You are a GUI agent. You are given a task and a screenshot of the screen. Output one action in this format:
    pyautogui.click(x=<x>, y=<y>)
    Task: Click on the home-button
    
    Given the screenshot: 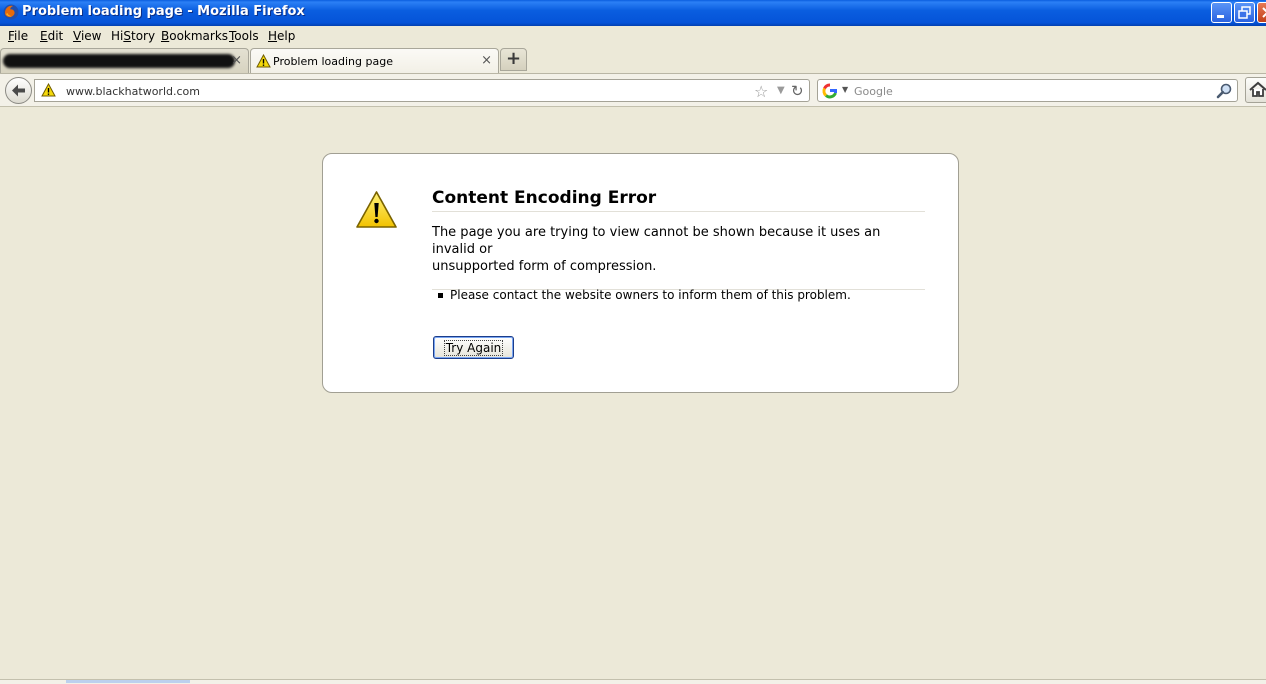 What is the action you would take?
    pyautogui.click(x=1255, y=90)
    